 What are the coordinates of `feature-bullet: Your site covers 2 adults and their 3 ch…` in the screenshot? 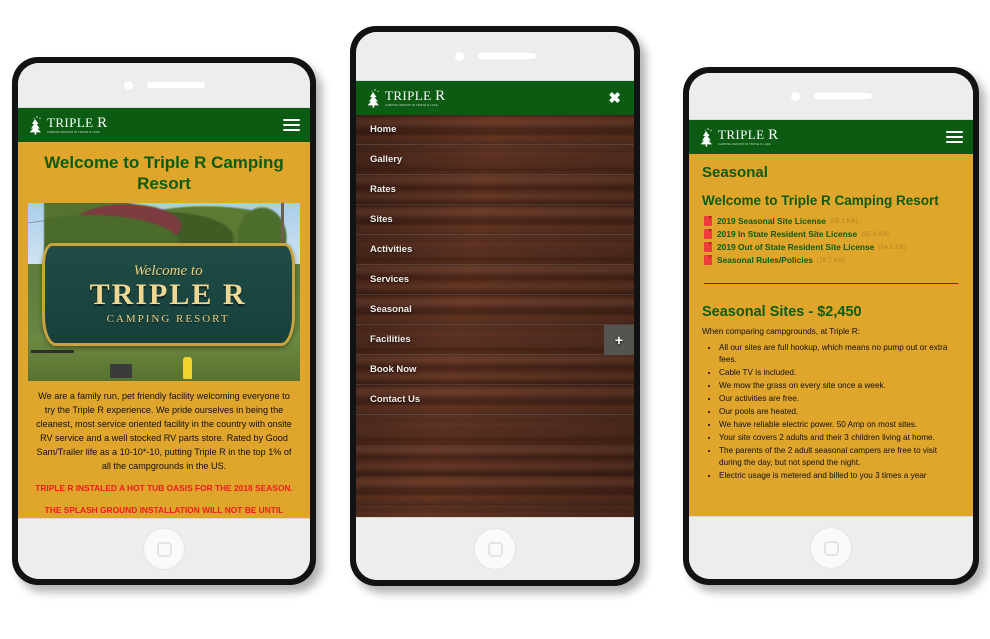 It's located at (839, 438).